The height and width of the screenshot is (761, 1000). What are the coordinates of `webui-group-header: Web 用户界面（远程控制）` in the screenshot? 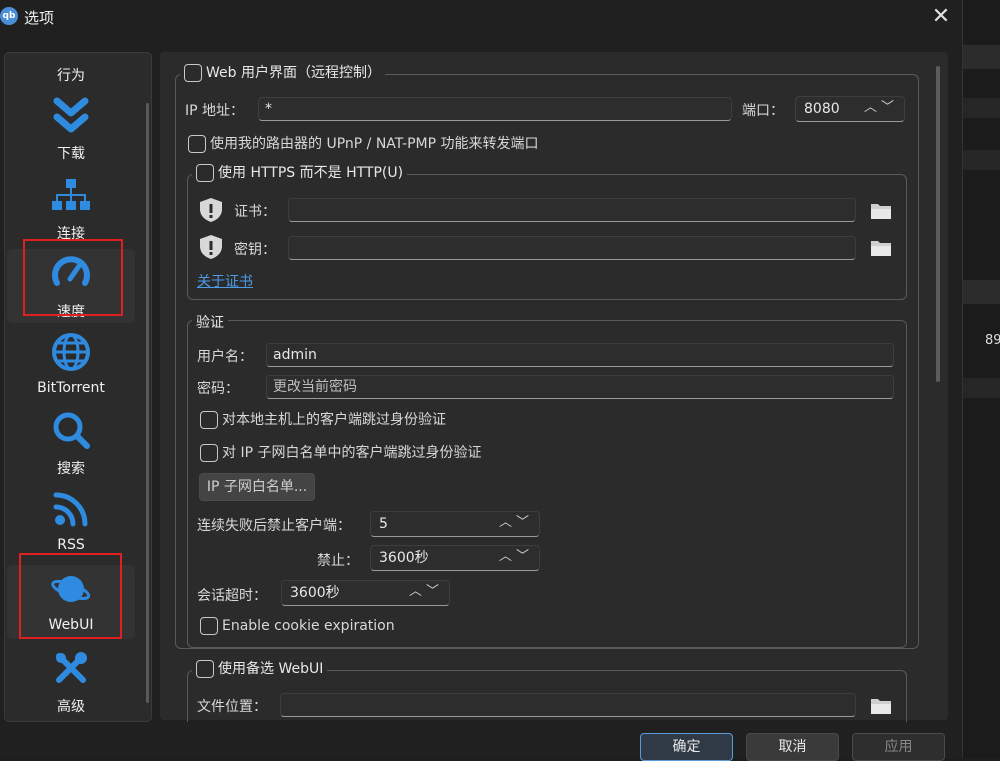 It's located at (282, 72).